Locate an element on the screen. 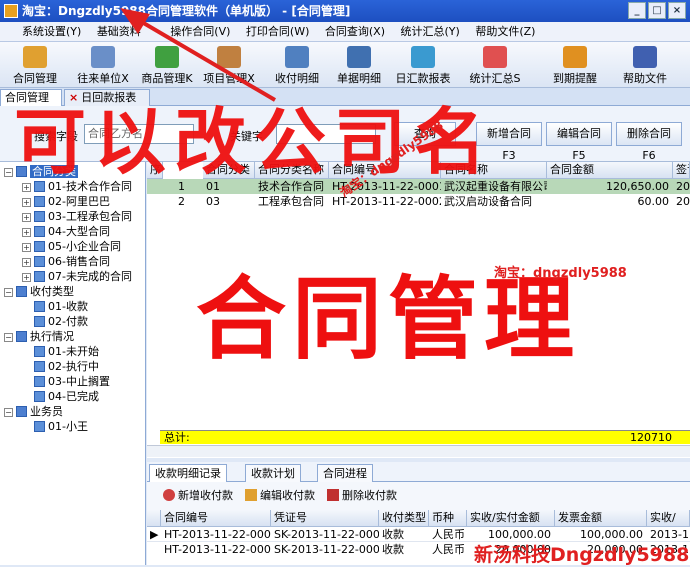 The image size is (690, 567). col-header: 发票金额 is located at coordinates (601, 518).